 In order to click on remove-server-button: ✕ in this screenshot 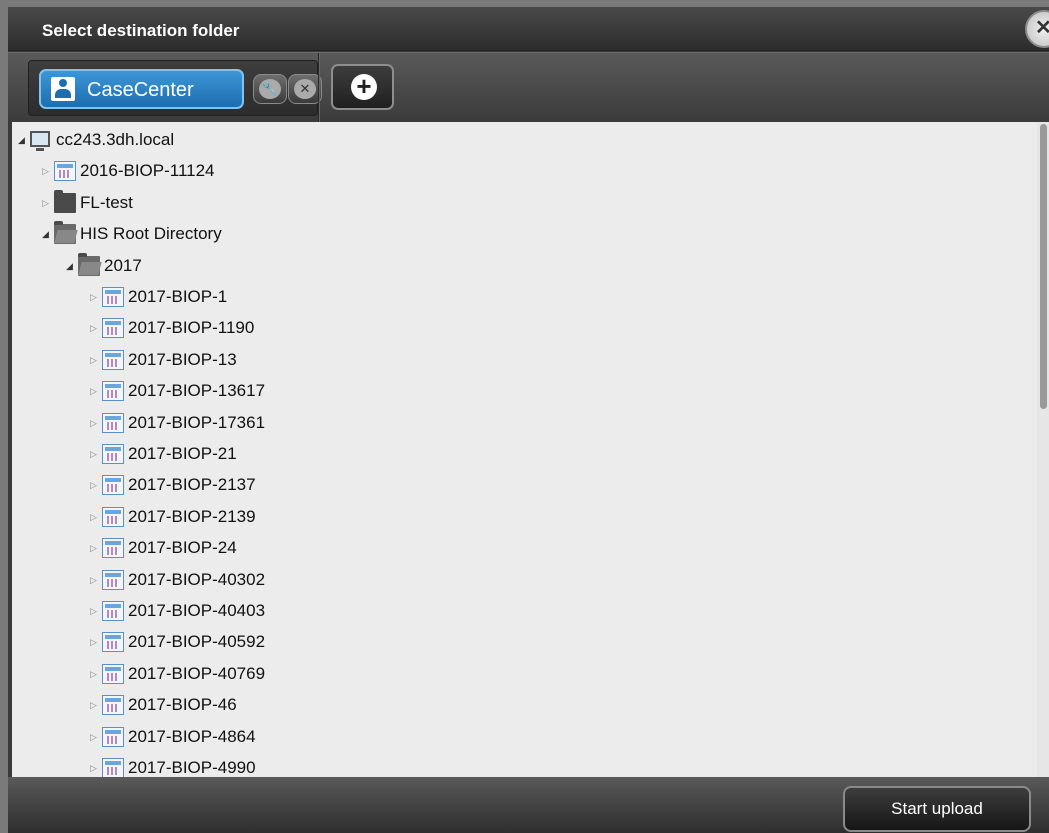, I will do `click(305, 89)`.